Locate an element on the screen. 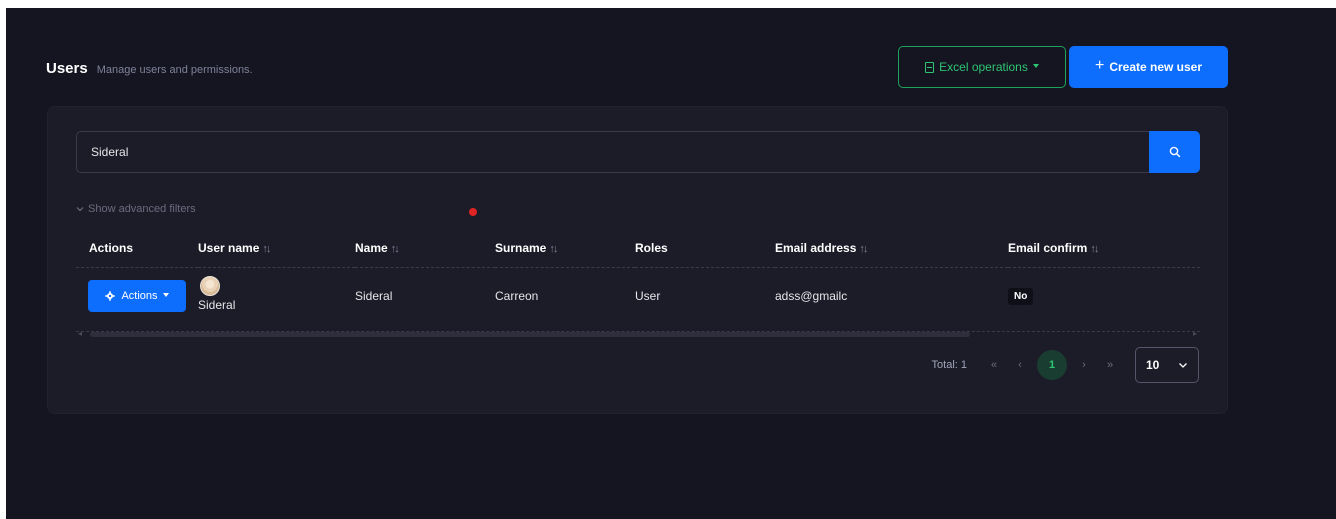  show-advanced-filters-label: Show advanced filters is located at coordinates (142, 209).